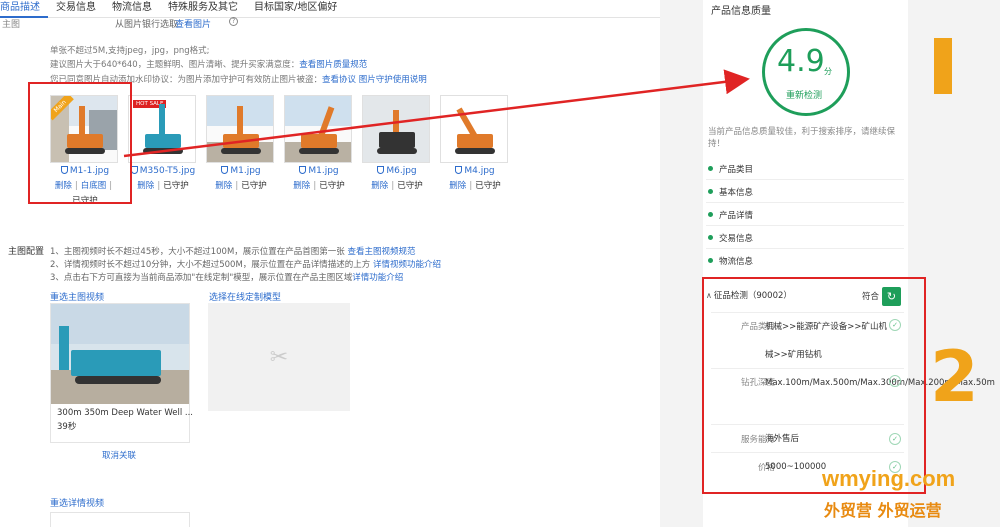  I want to click on thumbnail-item: M4.jpg 删除 | 已守护, so click(475, 143).